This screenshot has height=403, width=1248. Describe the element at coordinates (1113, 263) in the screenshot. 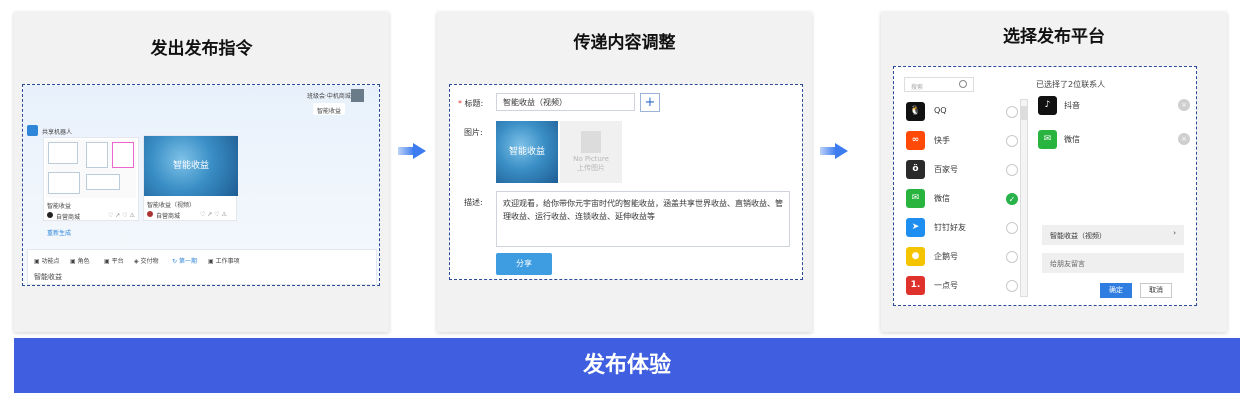

I see `message-input: 给朋友留言` at that location.